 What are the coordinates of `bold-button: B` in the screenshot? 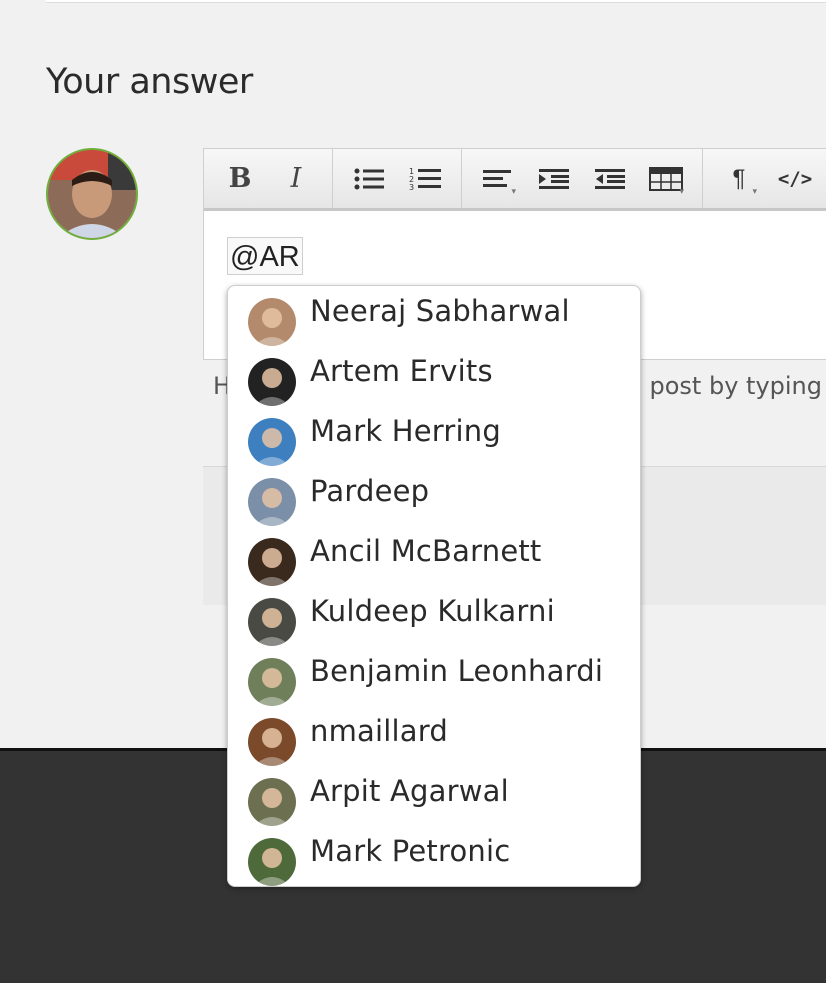 It's located at (240, 179).